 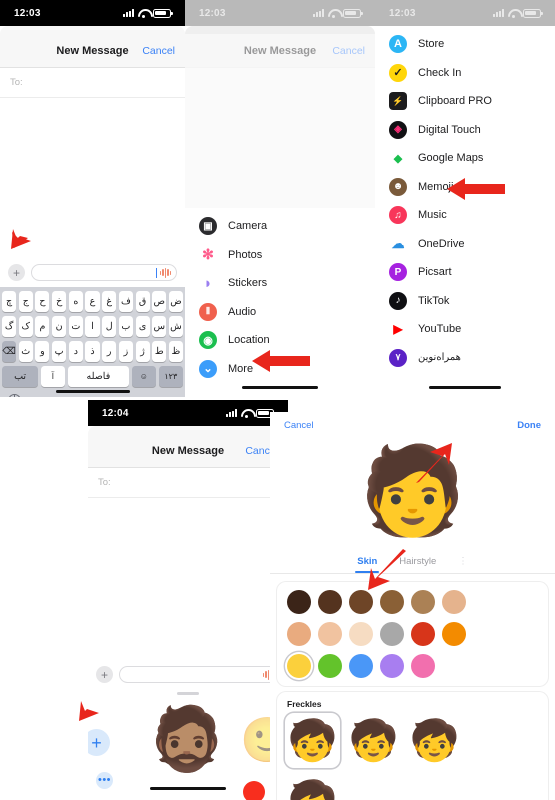 I want to click on key: ا, so click(x=92, y=326).